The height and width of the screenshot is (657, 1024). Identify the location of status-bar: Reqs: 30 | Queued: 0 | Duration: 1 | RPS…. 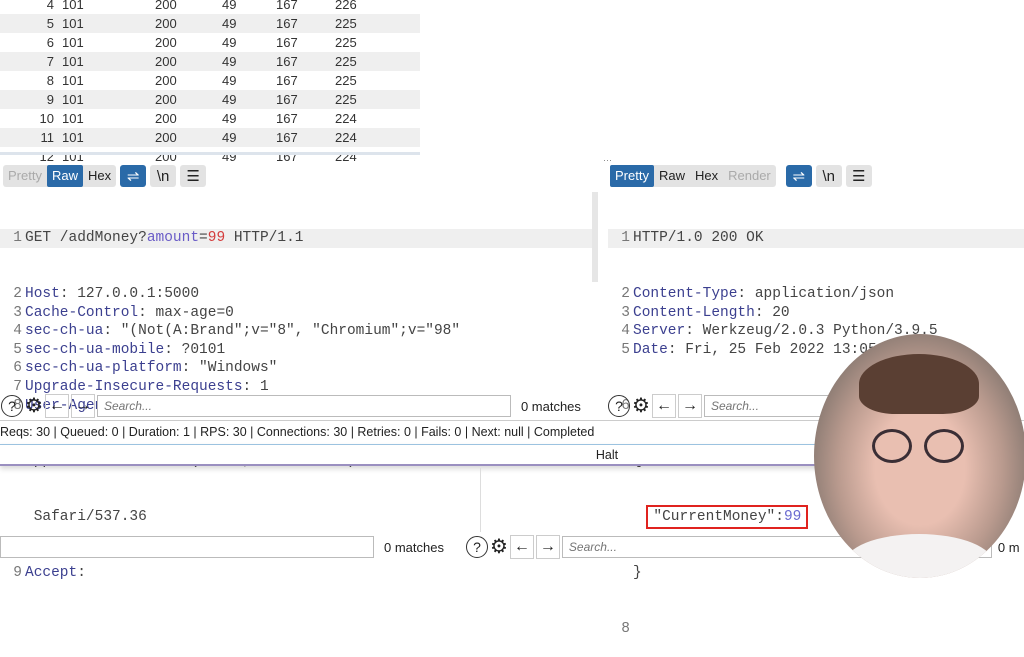
(297, 432).